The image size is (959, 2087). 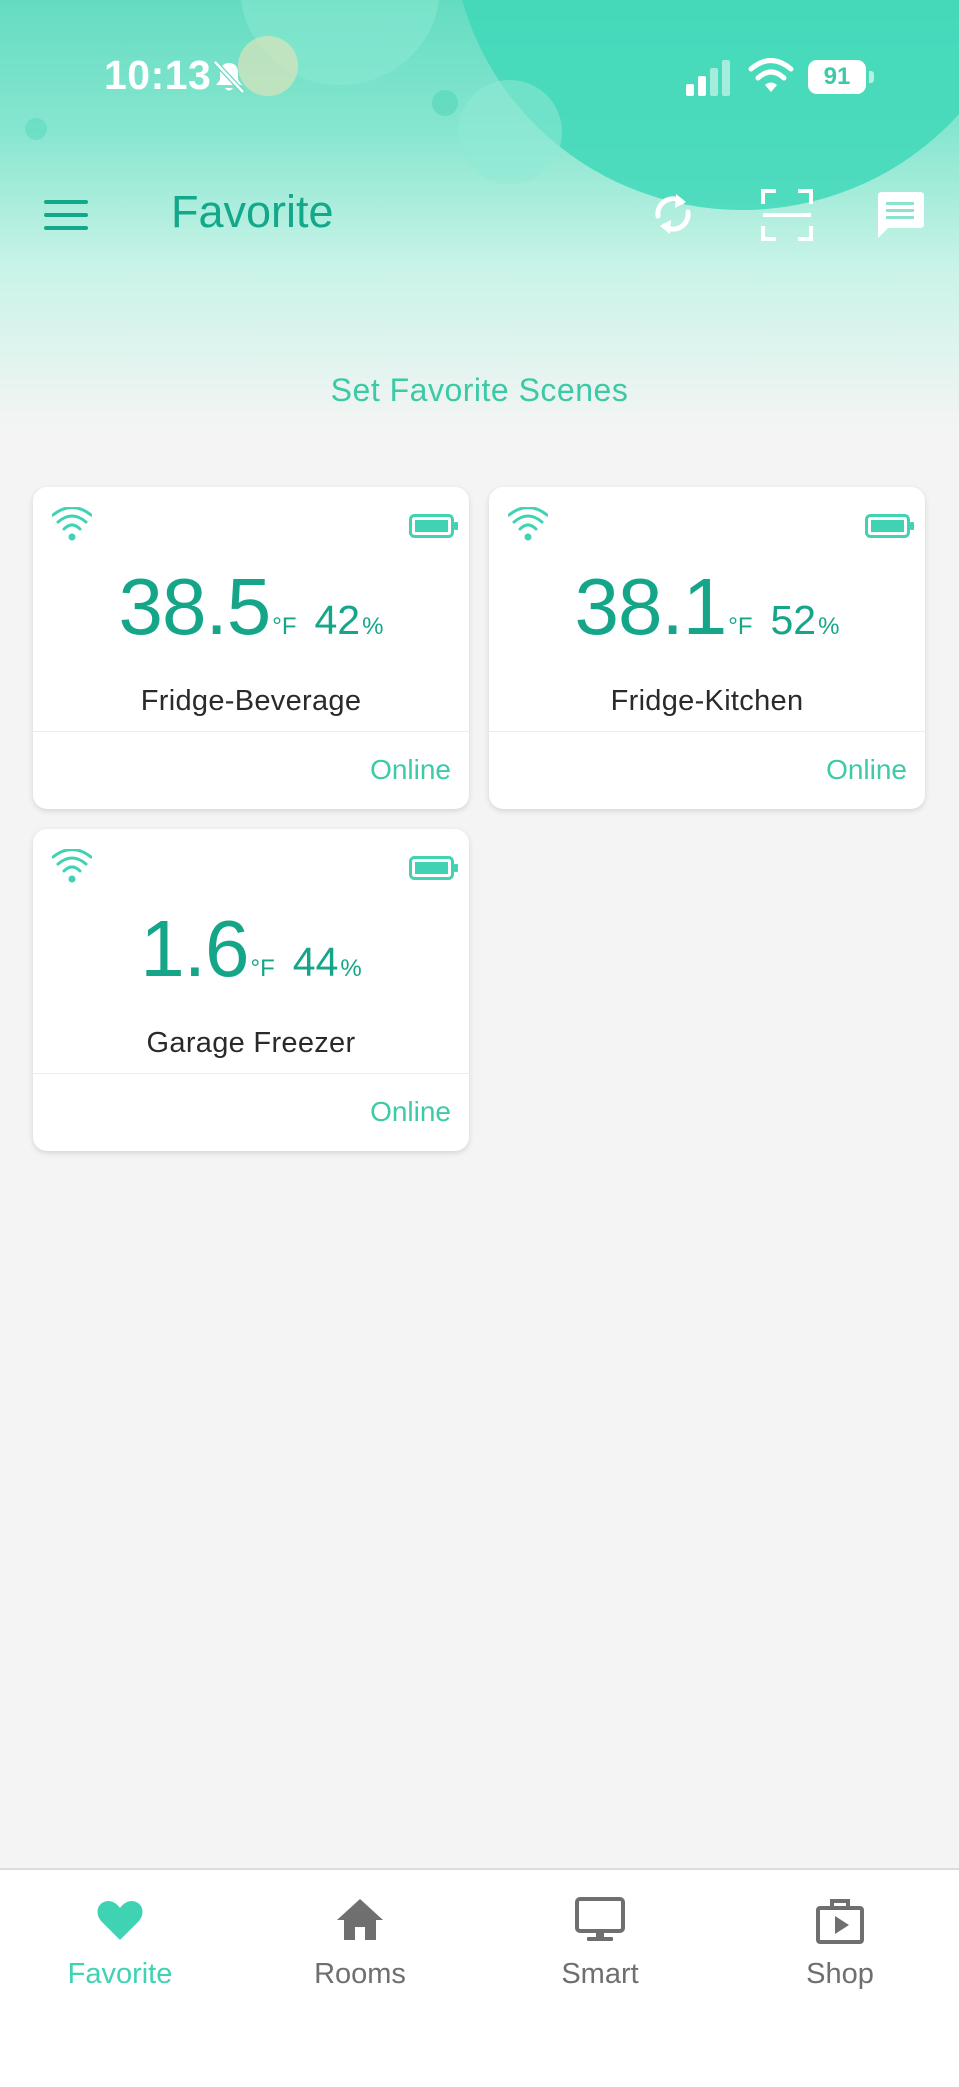 What do you see at coordinates (252, 211) in the screenshot?
I see `page-title: Favorite` at bounding box center [252, 211].